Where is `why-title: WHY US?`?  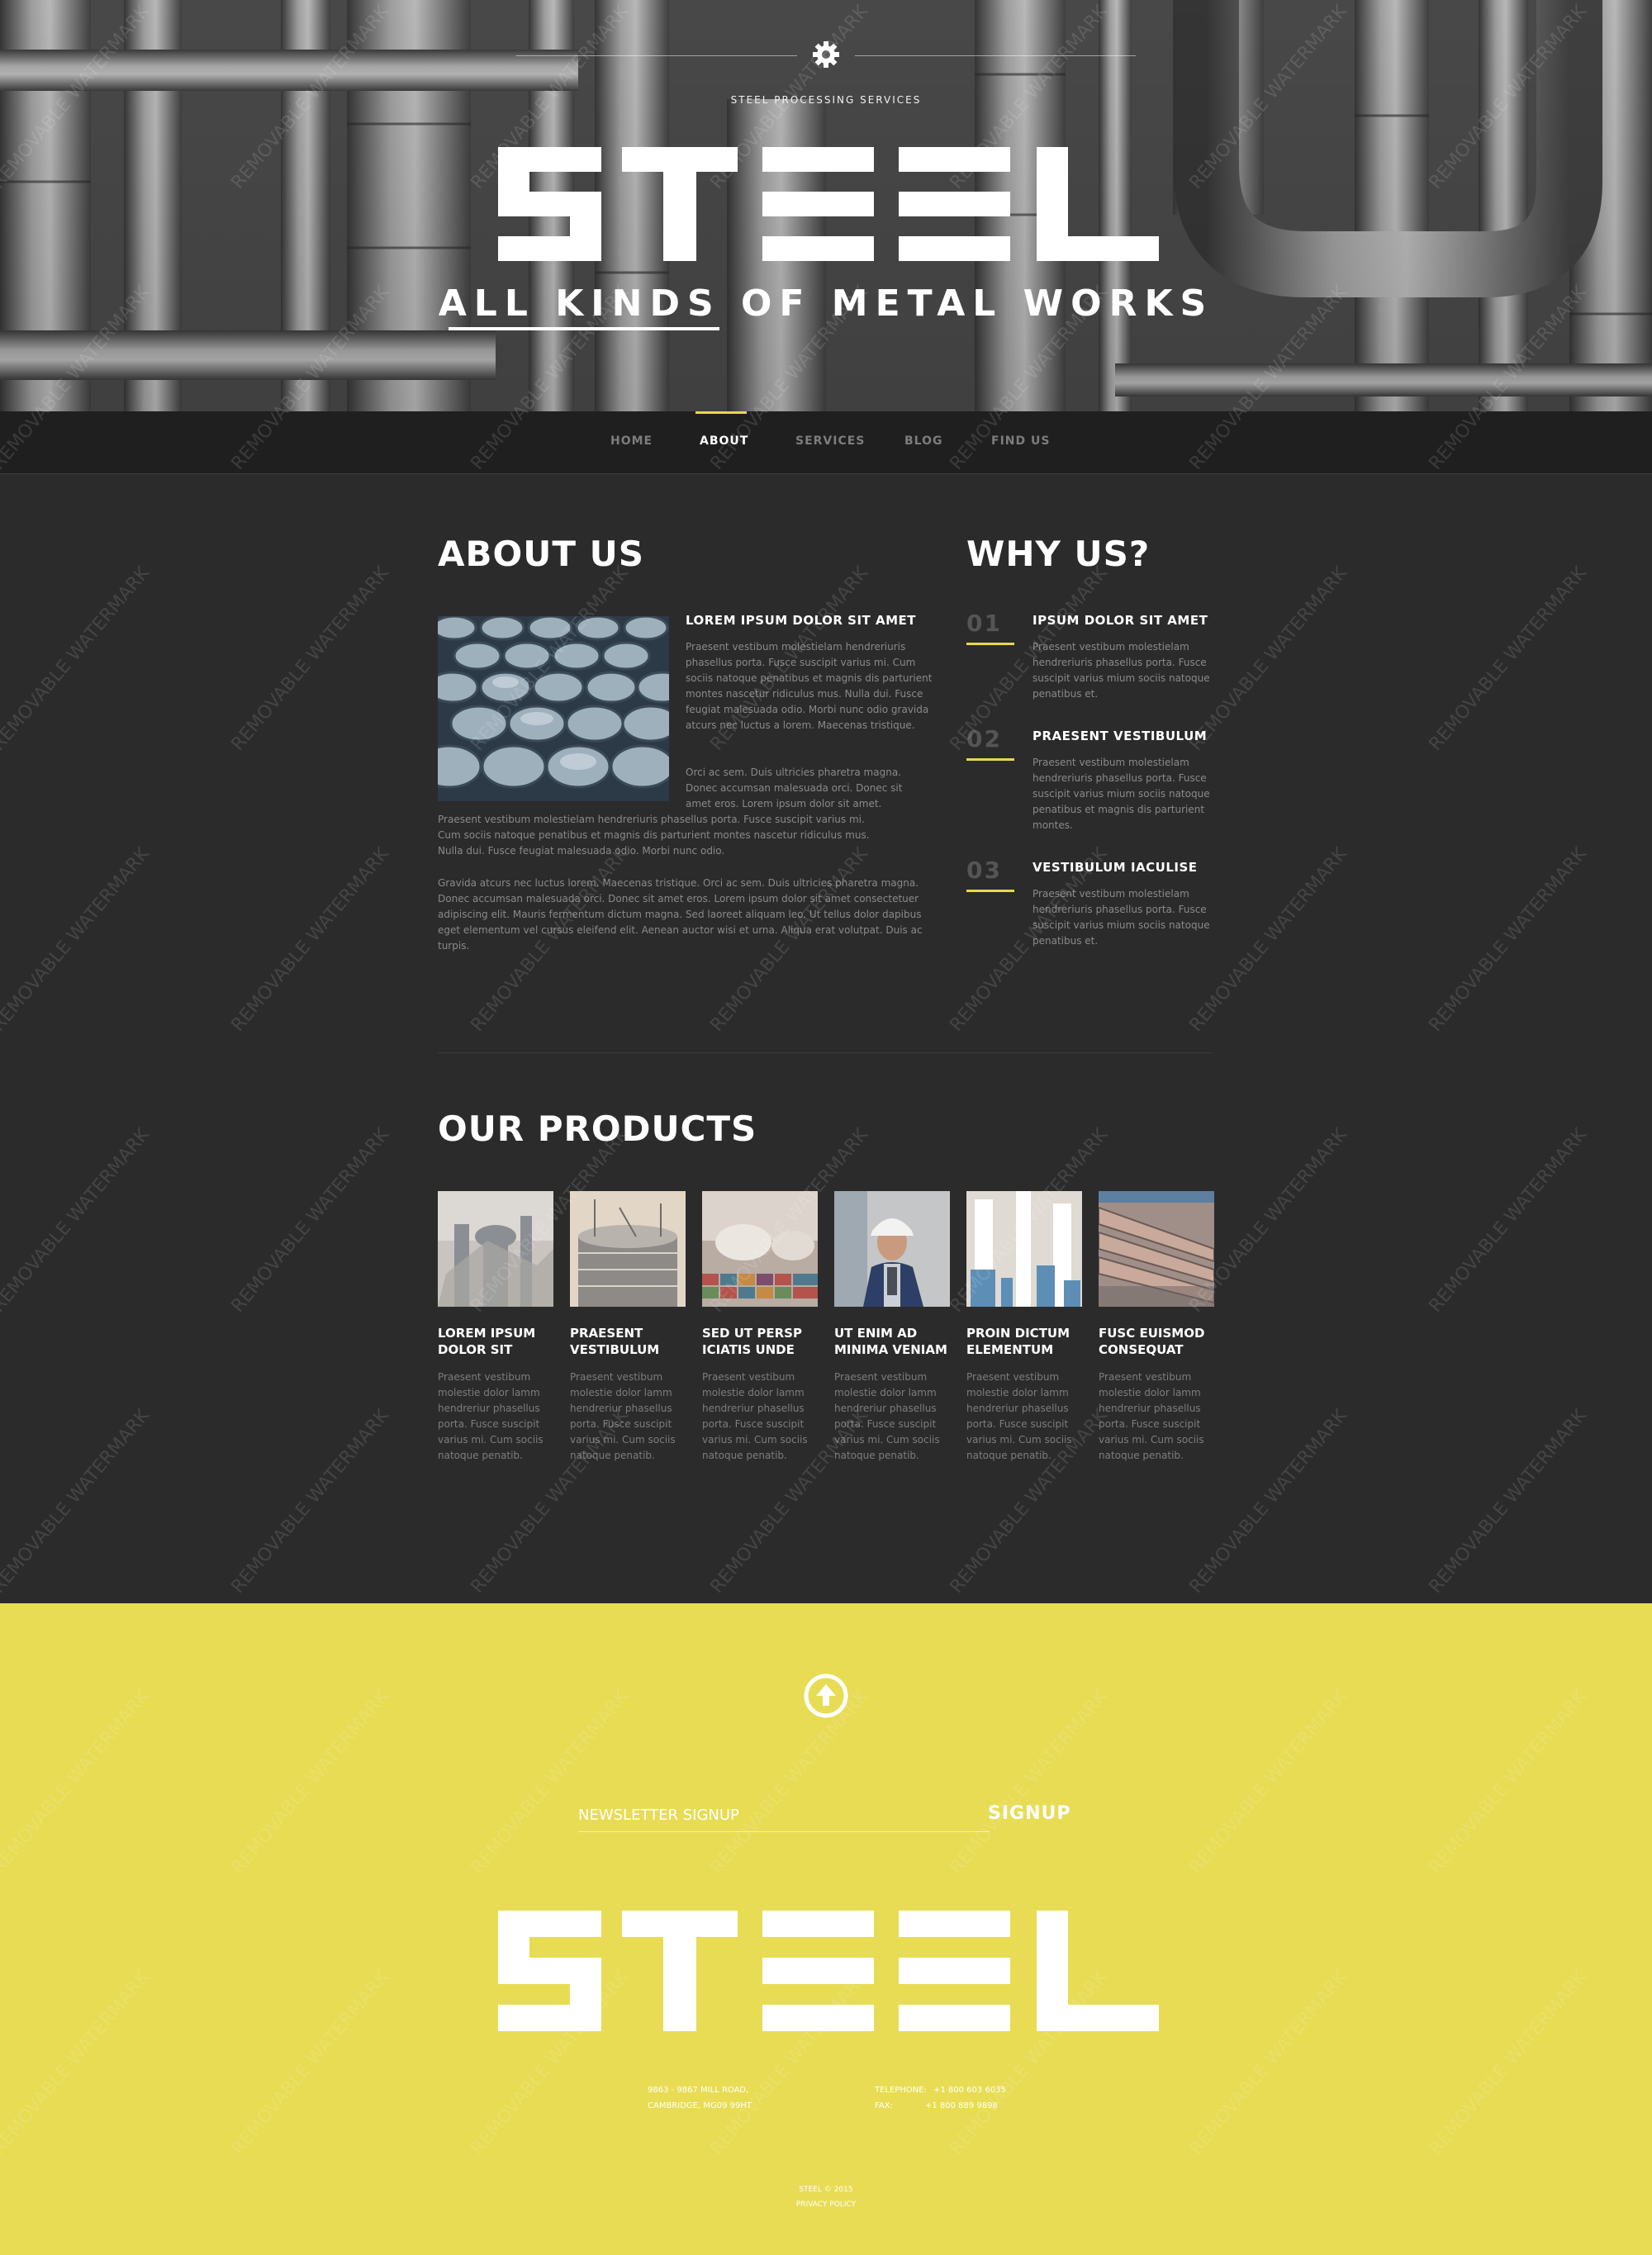
why-title: WHY US? is located at coordinates (1058, 554).